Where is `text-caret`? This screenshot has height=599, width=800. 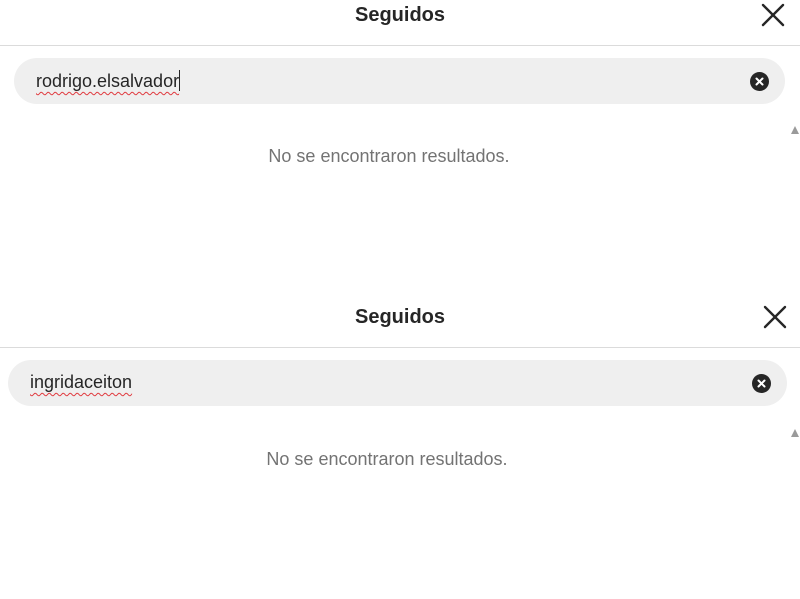 text-caret is located at coordinates (180, 80).